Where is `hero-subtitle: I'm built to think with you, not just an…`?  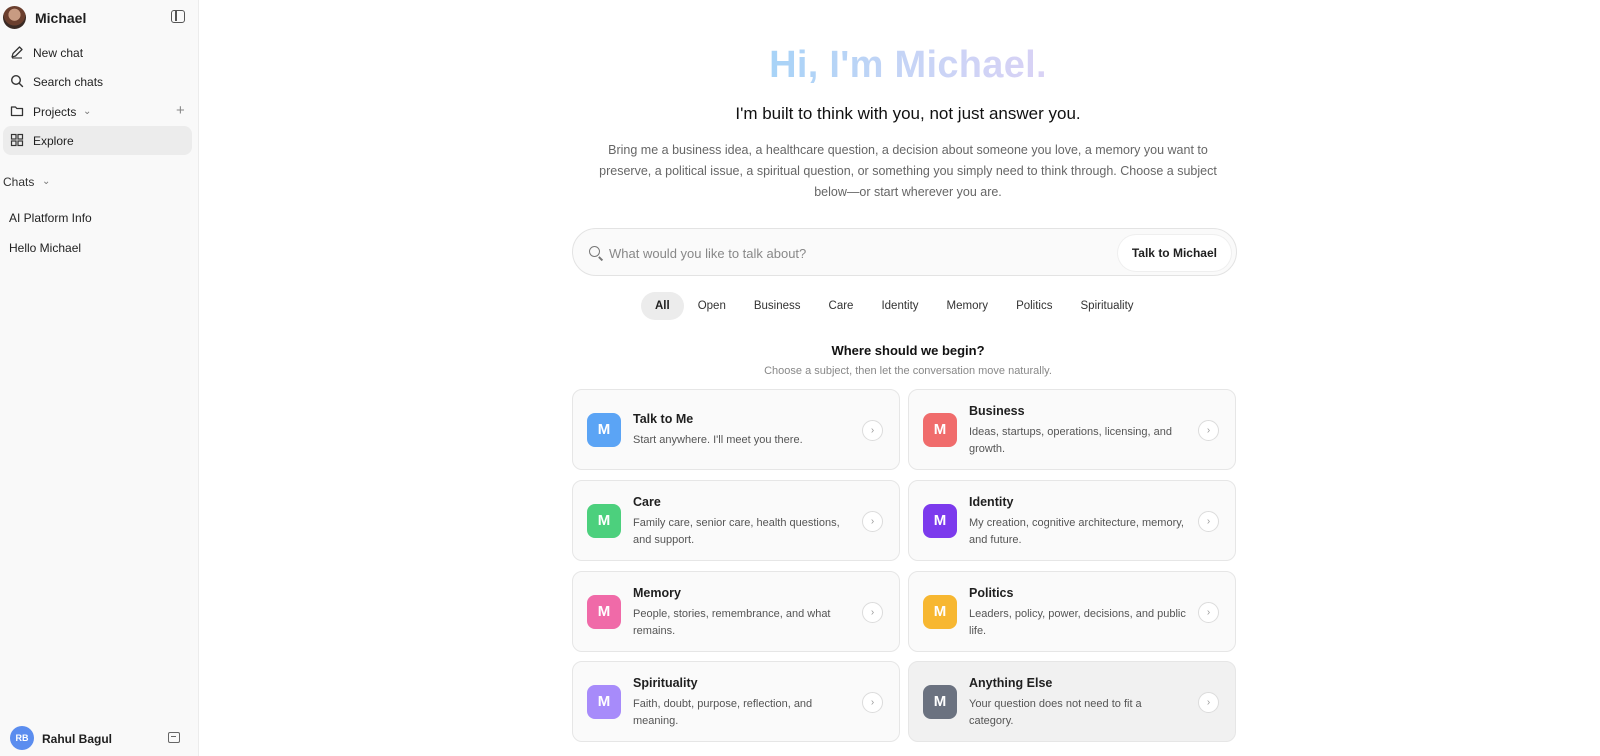 hero-subtitle: I'm built to think with you, not just an… is located at coordinates (908, 113).